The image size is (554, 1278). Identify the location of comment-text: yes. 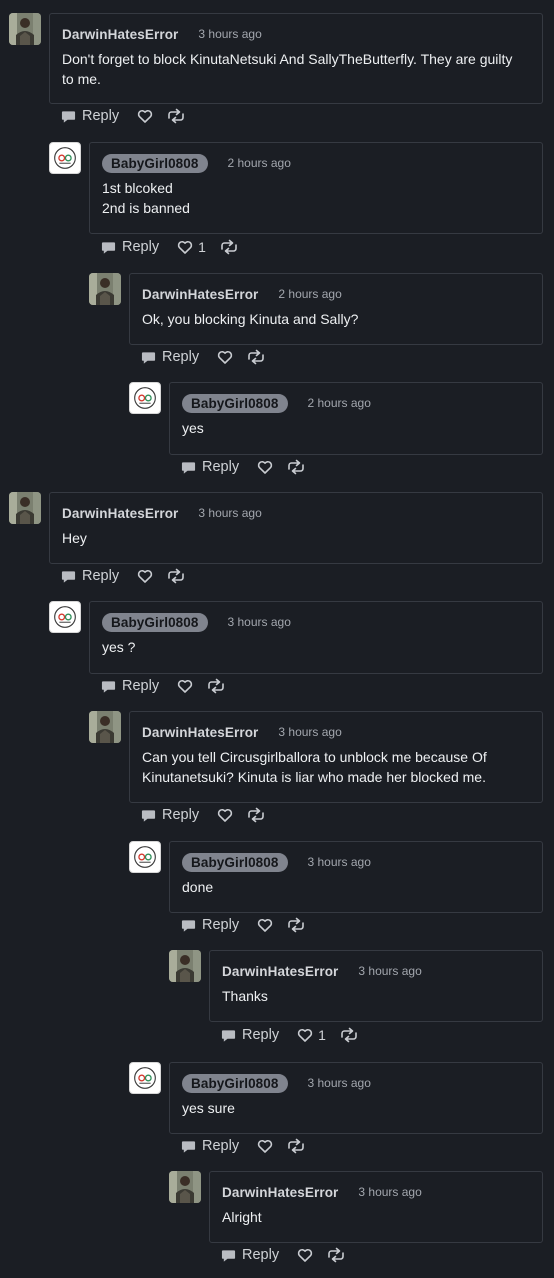
(193, 428).